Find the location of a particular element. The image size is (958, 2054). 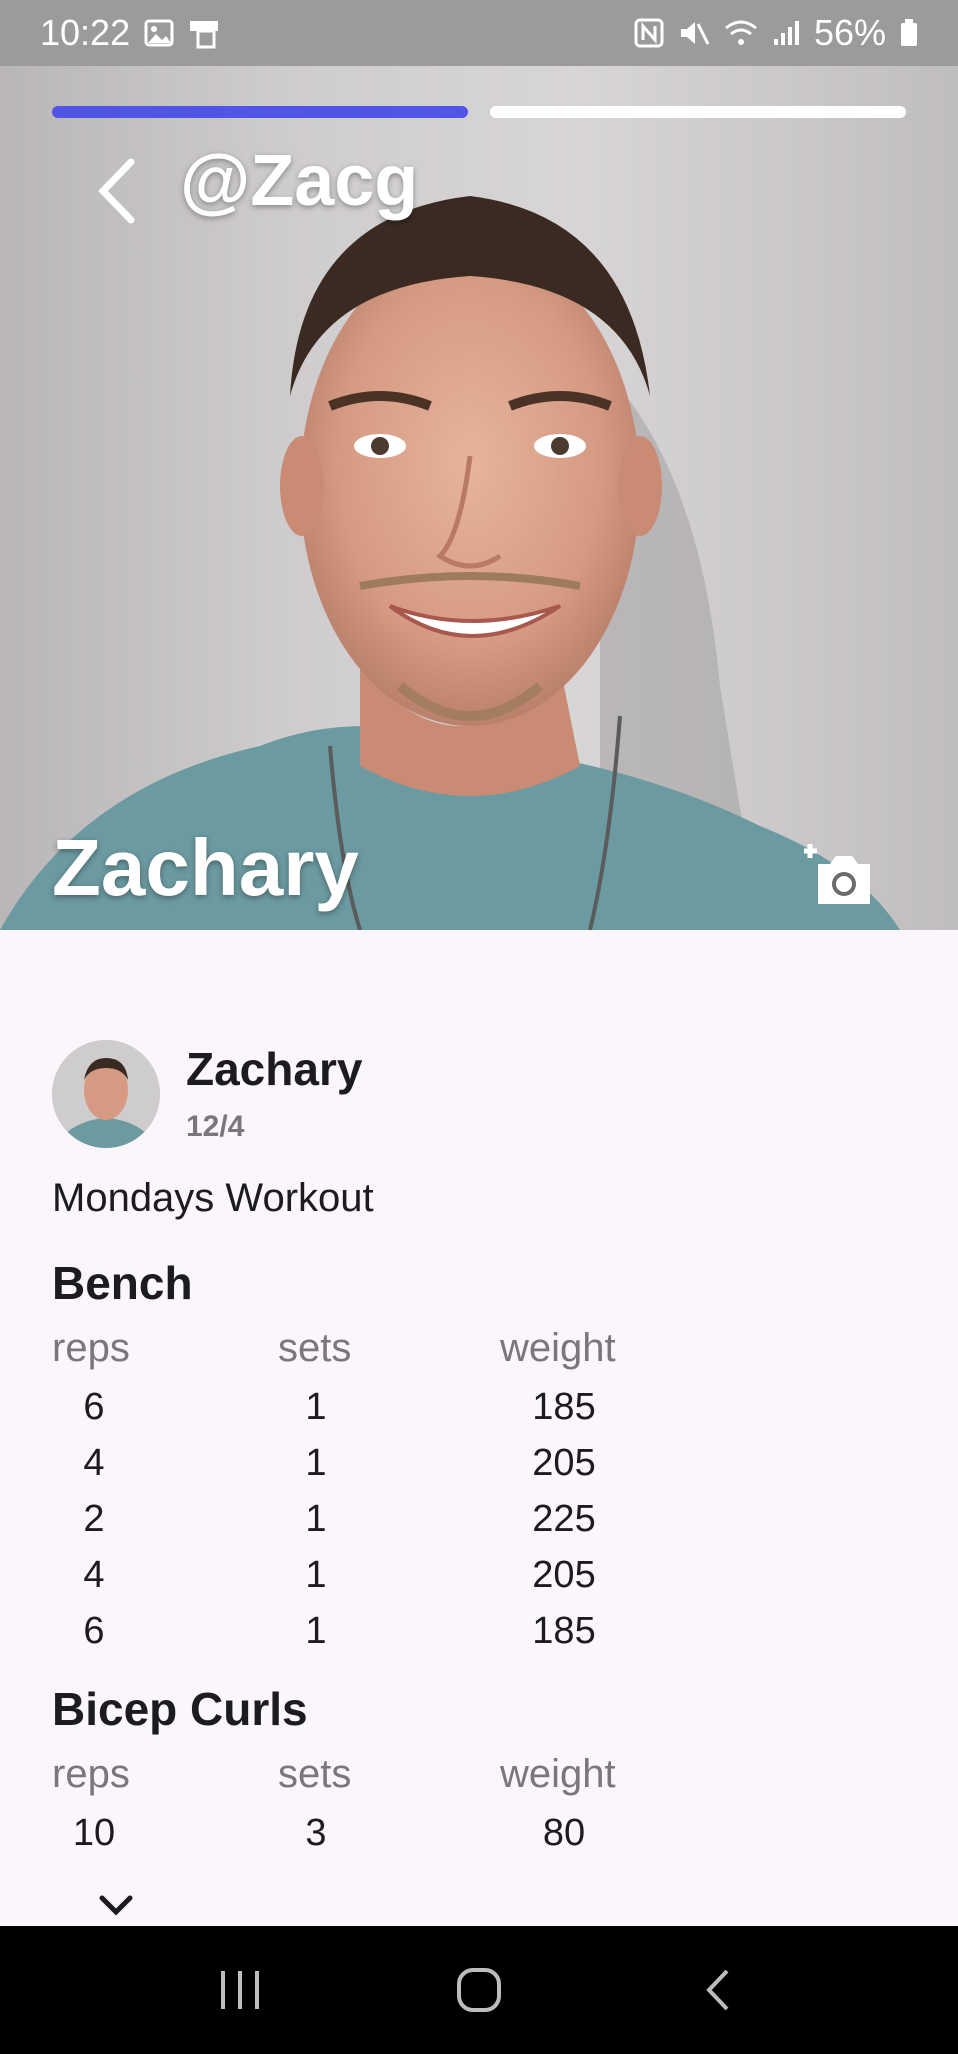

cell-reps: 10 is located at coordinates (94, 1833).